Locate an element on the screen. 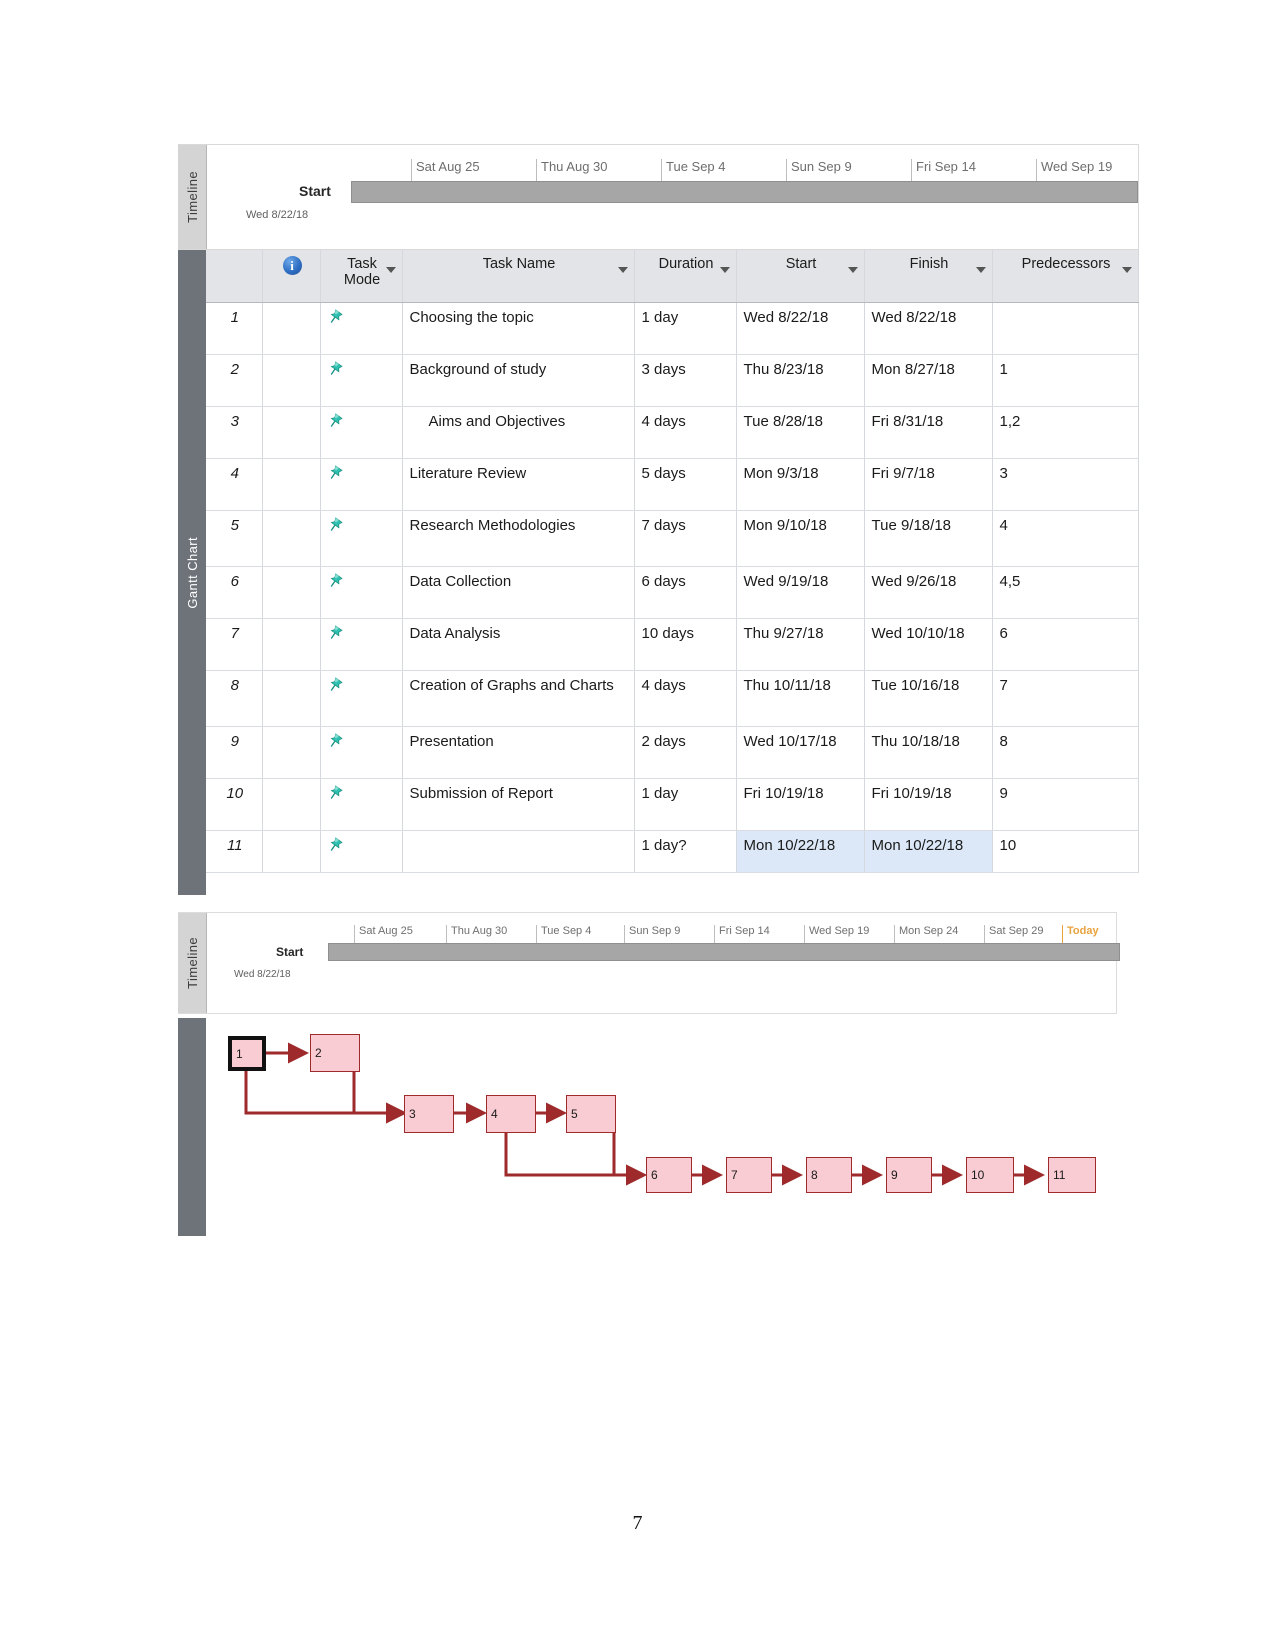  cell-duration: 3 days is located at coordinates (685, 380).